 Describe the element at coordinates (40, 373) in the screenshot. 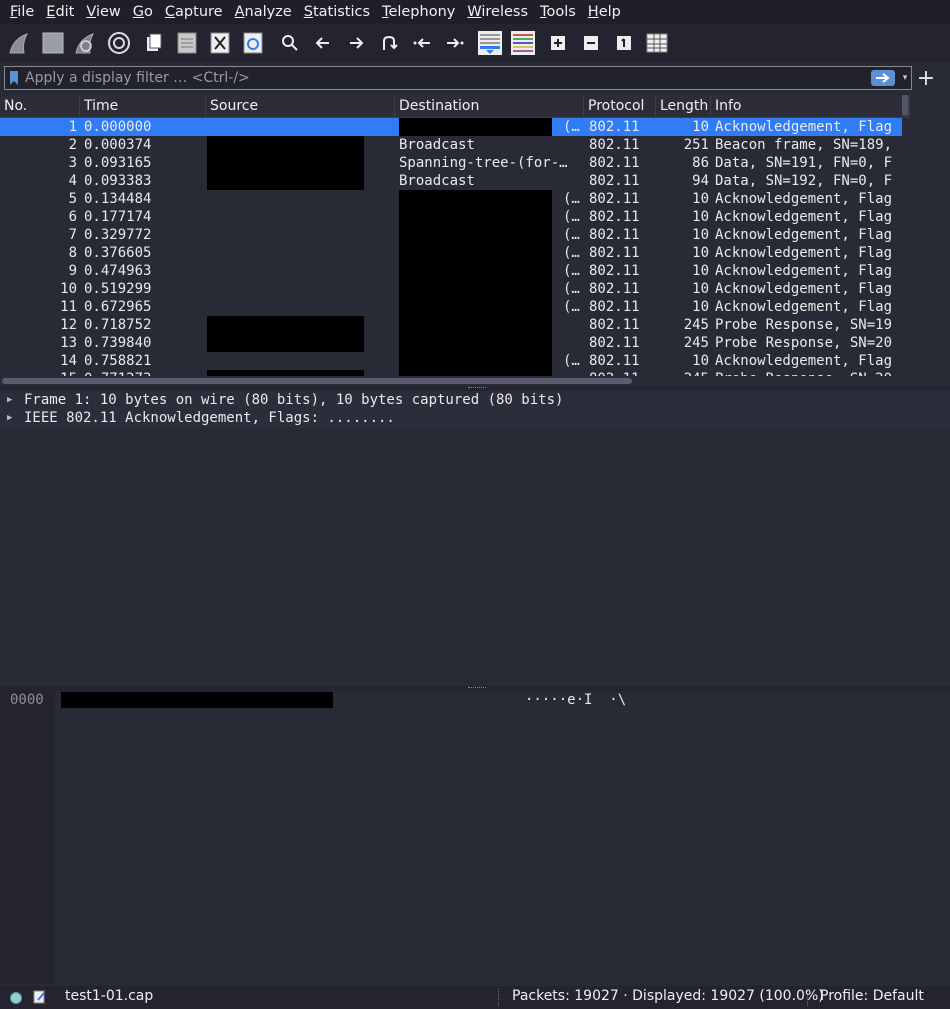

I see `packet-cell-no: 15` at that location.